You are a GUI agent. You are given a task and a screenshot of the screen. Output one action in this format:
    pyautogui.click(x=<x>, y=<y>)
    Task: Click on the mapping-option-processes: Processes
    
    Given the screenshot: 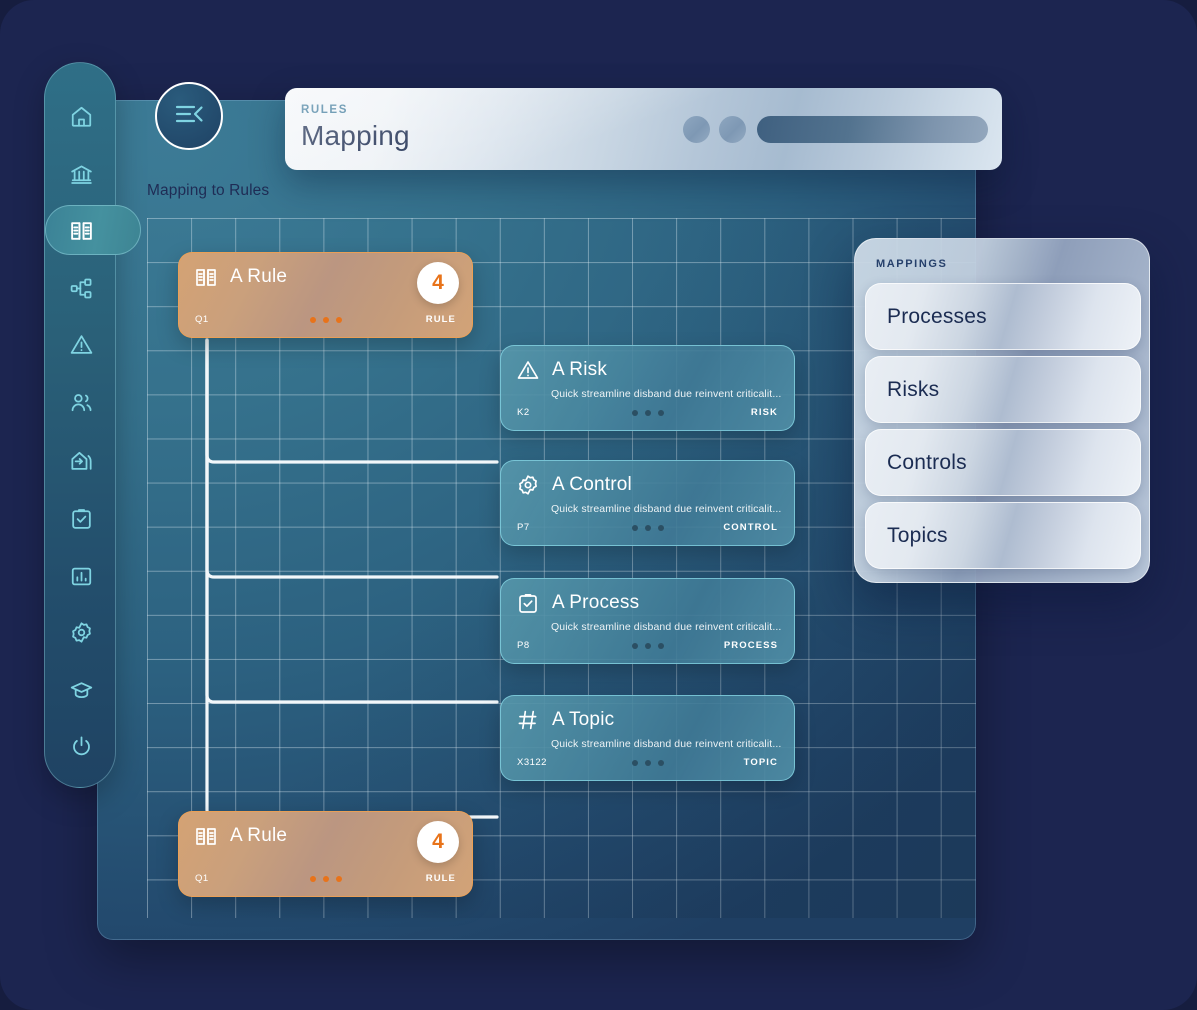 What is the action you would take?
    pyautogui.click(x=1003, y=316)
    